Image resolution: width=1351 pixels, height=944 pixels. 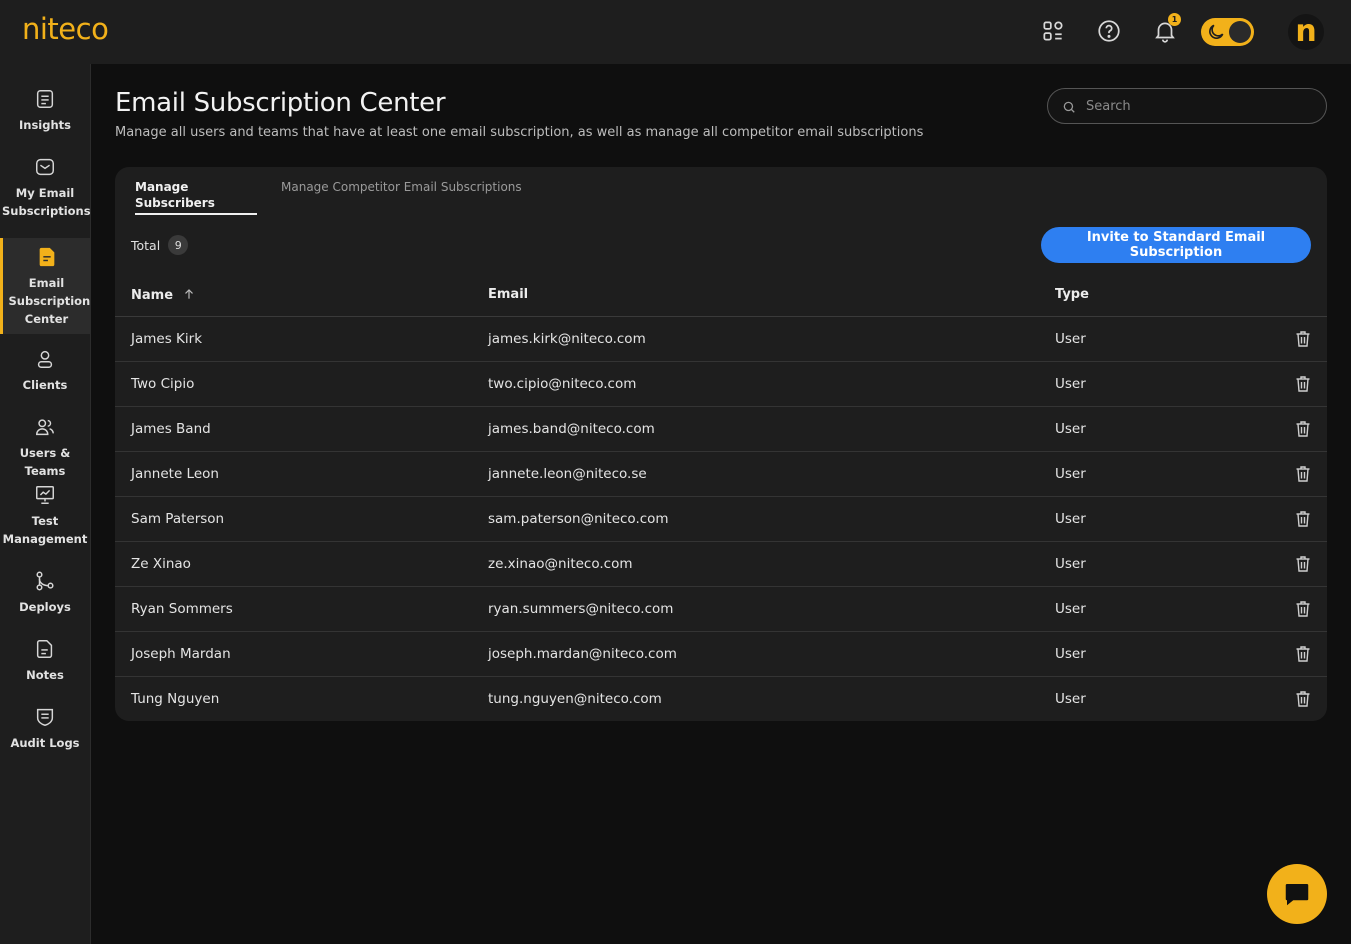 I want to click on avatar: n, so click(x=1306, y=32).